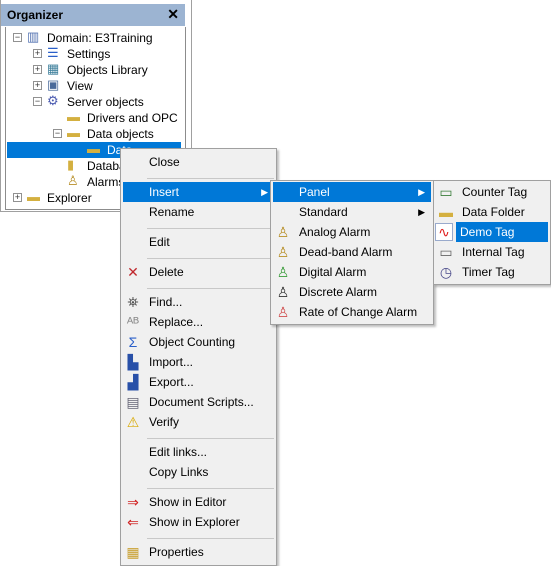 This screenshot has height=566, width=551. What do you see at coordinates (492, 212) in the screenshot?
I see `menu-item-data-folder: ▬ Data Folder` at bounding box center [492, 212].